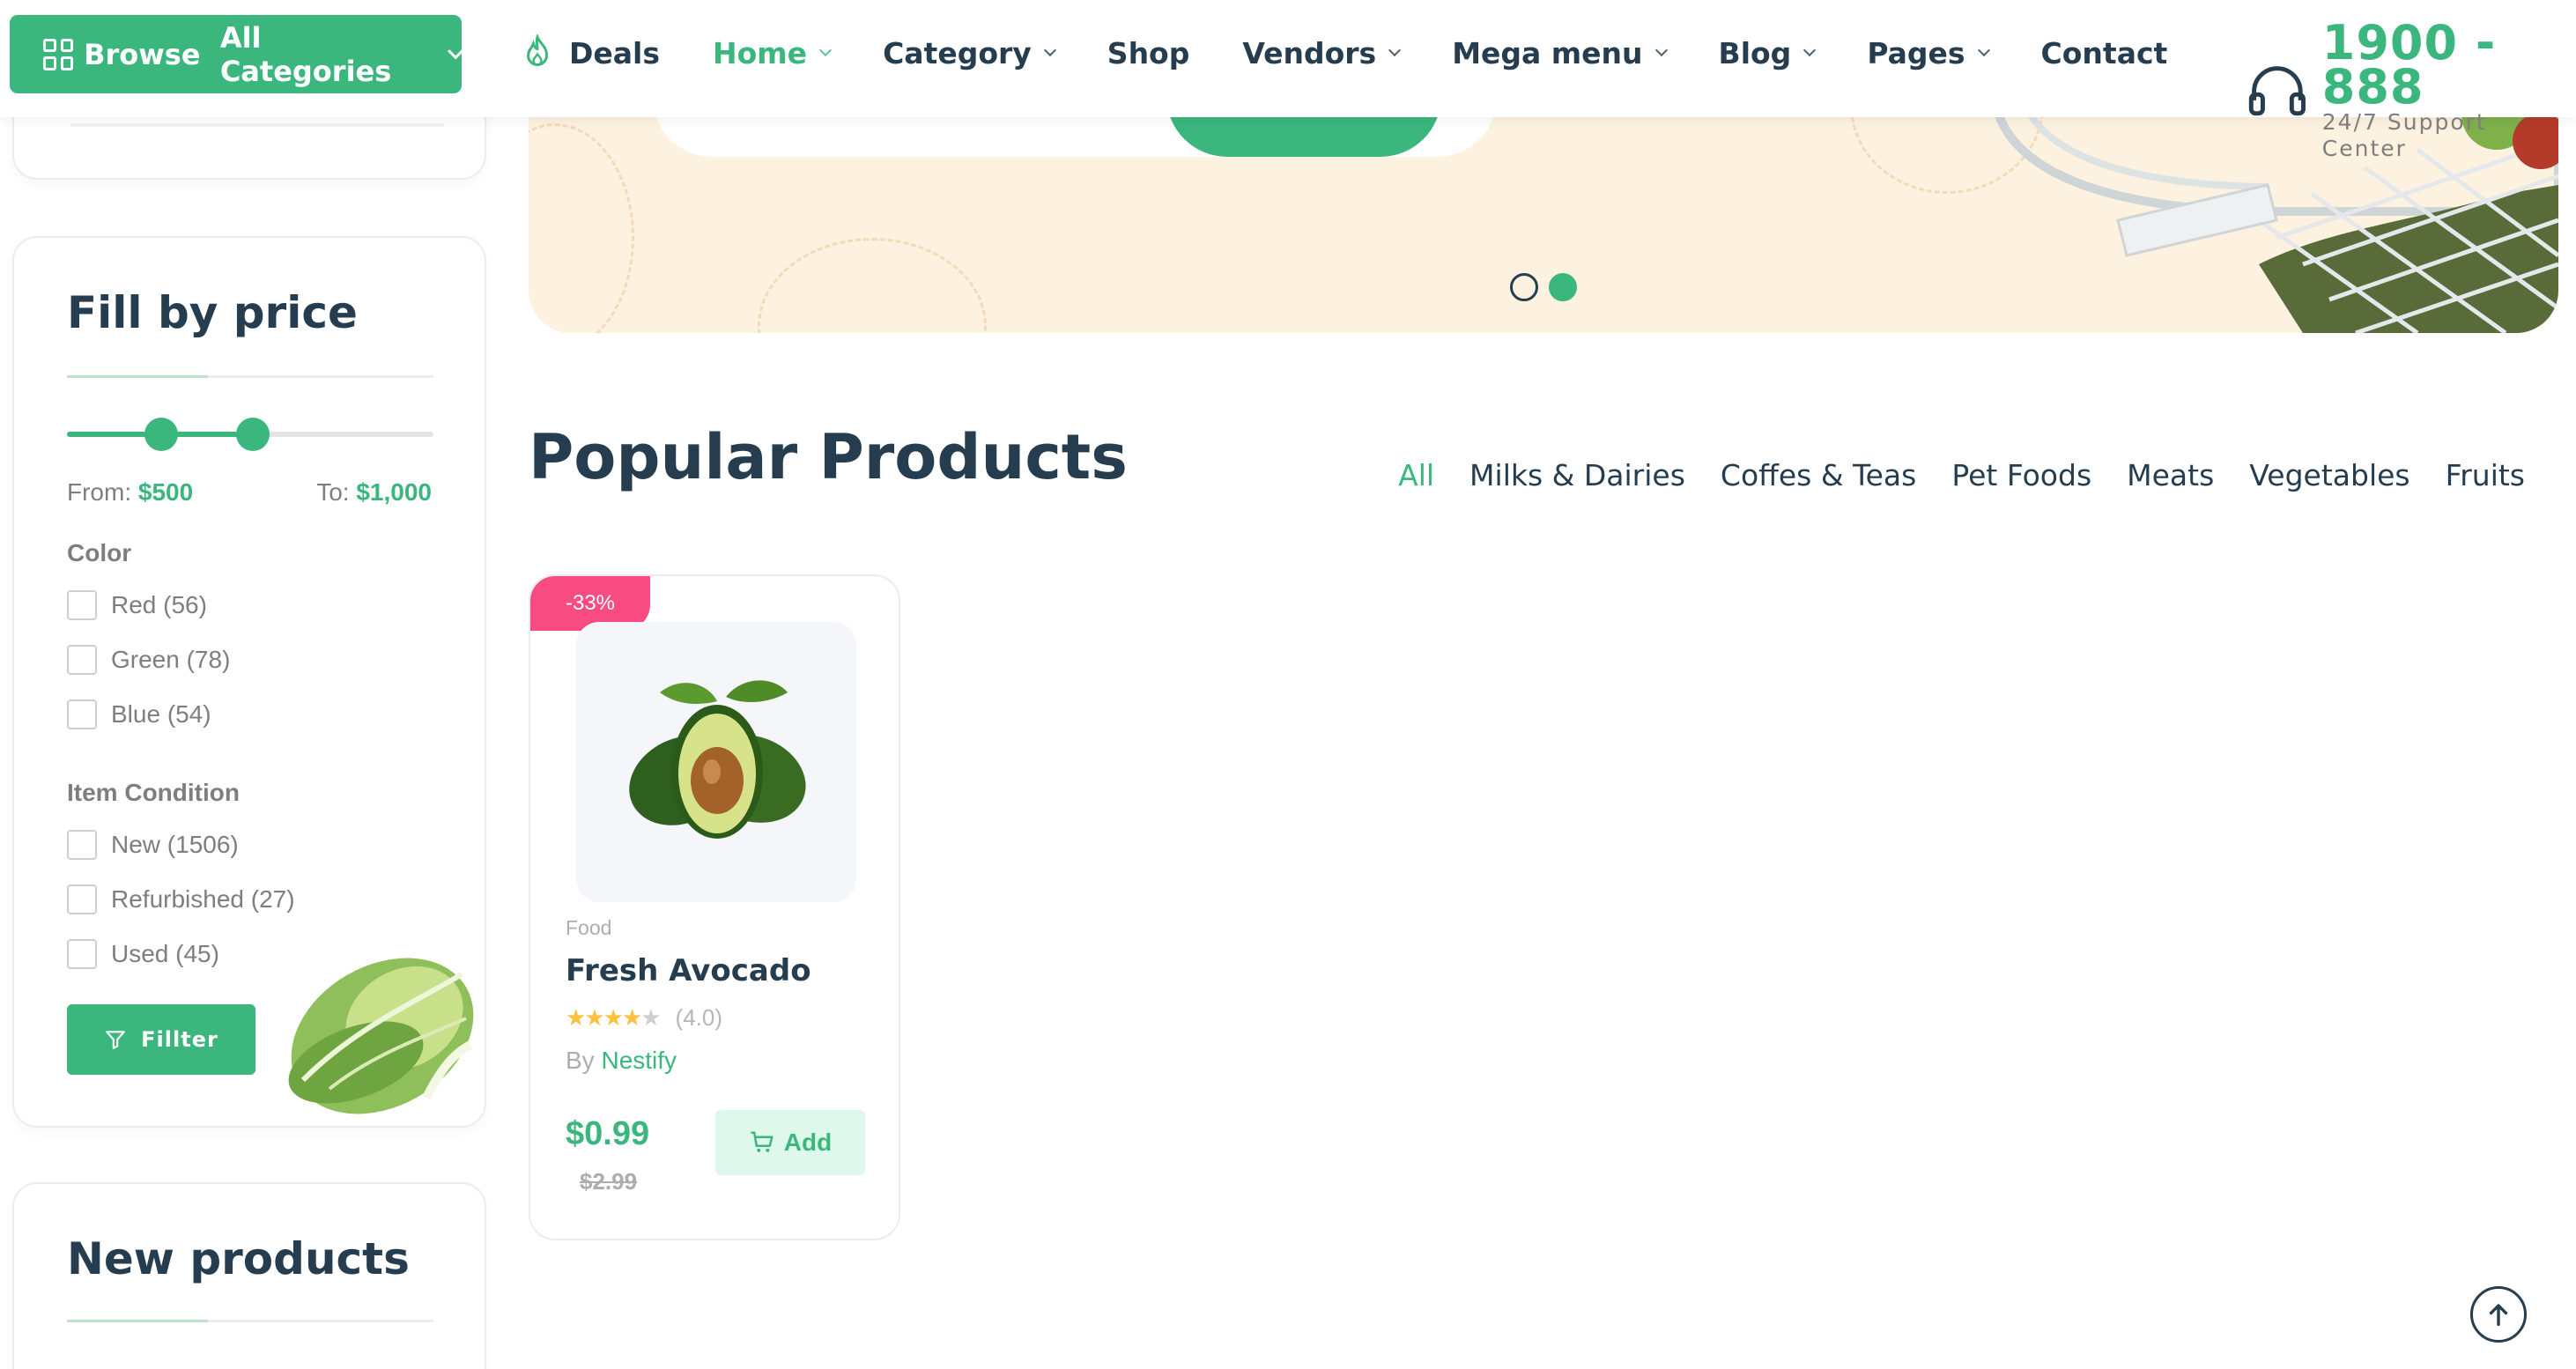 This screenshot has height=1369, width=2576. What do you see at coordinates (153, 792) in the screenshot?
I see `condition-group-title: Item Condition` at bounding box center [153, 792].